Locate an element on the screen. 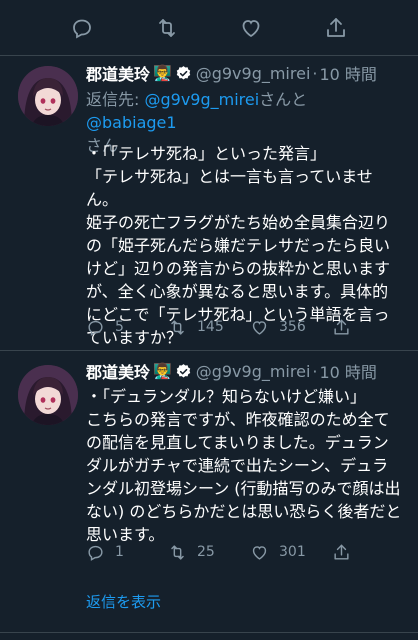 The width and height of the screenshot is (418, 640). retweet-count: 25 is located at coordinates (206, 552).